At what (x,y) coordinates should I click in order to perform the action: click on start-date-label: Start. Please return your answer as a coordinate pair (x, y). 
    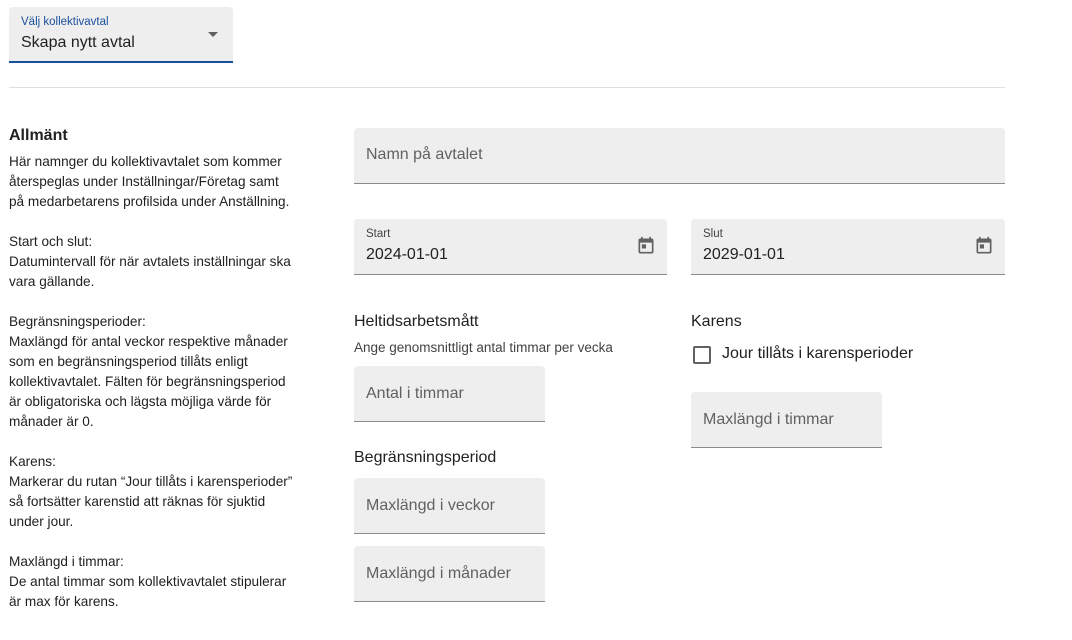
    Looking at the image, I should click on (378, 234).